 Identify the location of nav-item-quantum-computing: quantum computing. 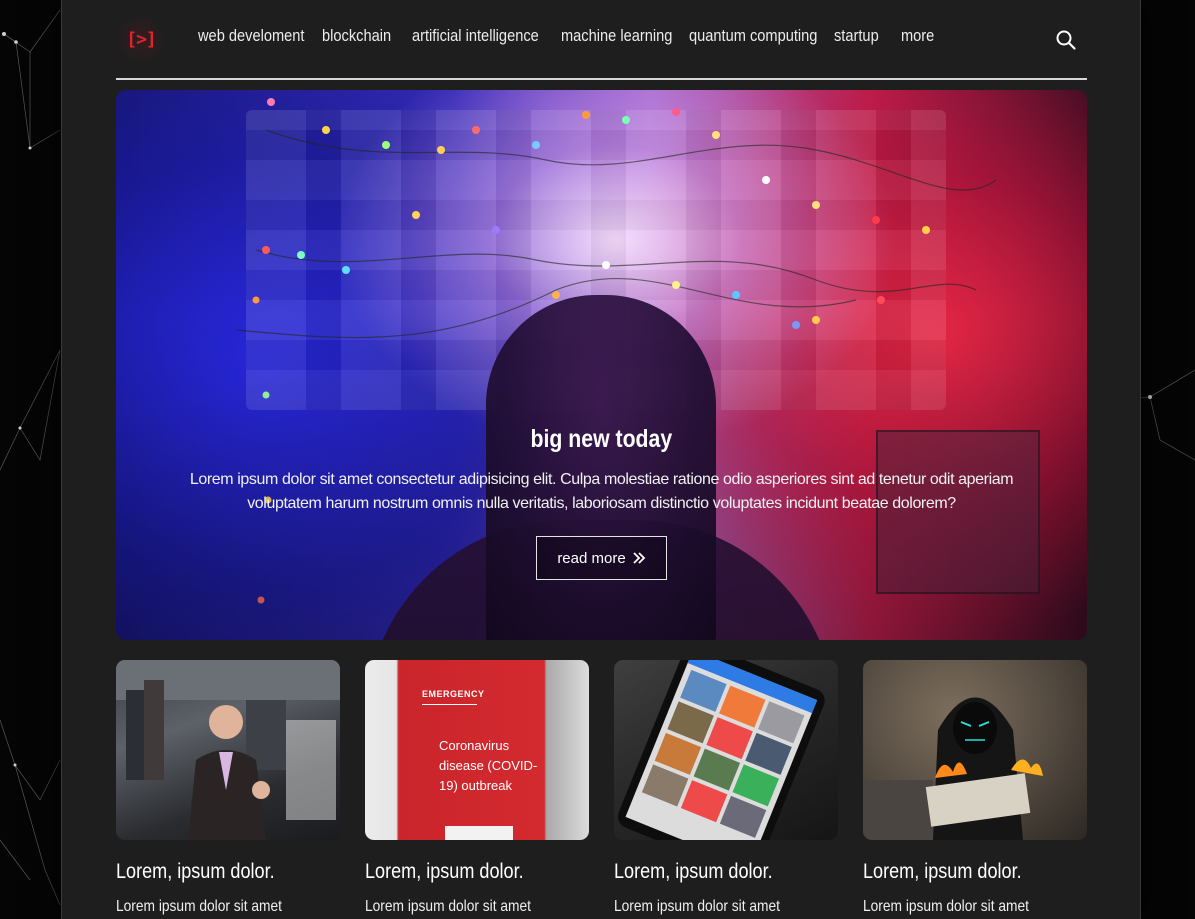
(753, 36).